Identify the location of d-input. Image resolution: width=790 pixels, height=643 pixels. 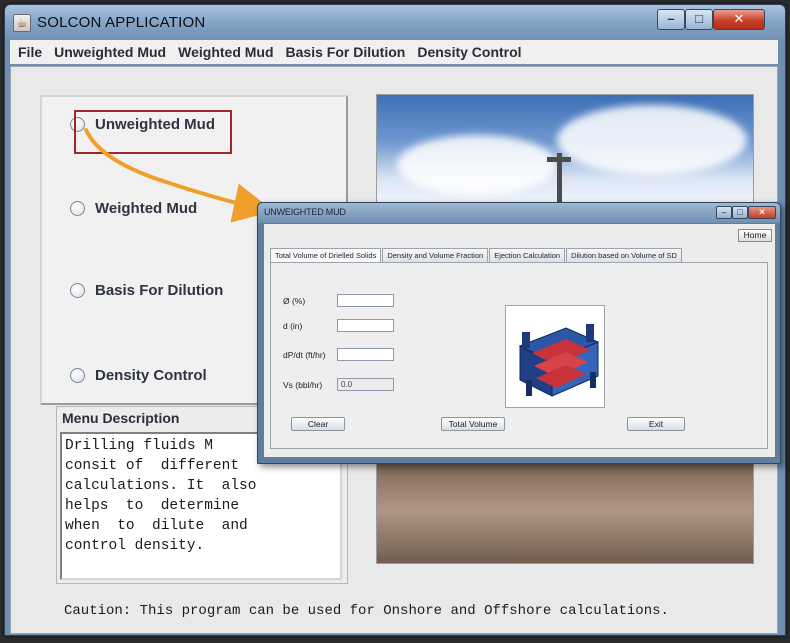
(365, 325).